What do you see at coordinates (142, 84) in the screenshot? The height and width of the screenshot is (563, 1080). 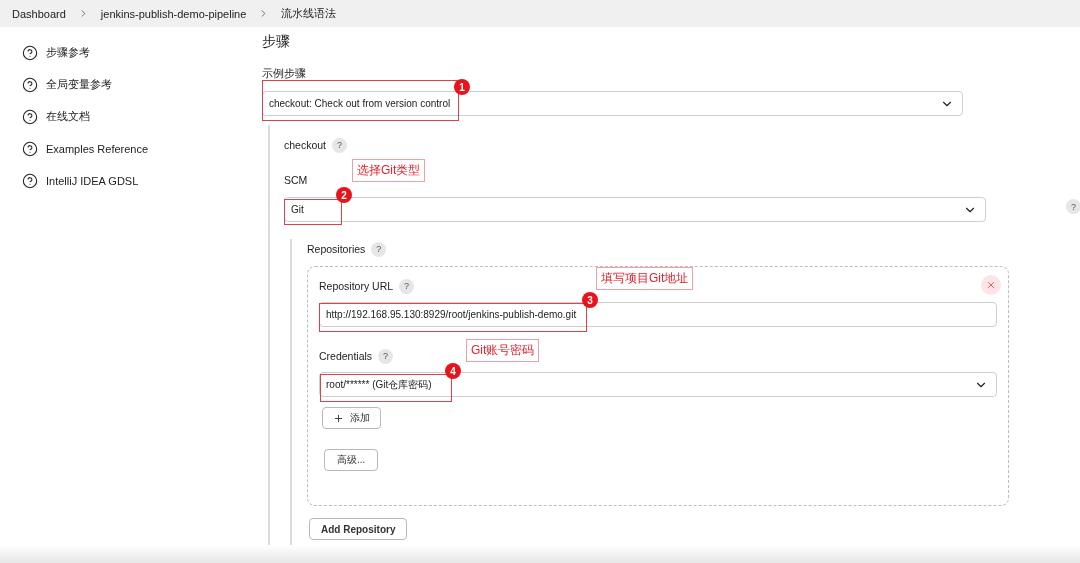 I see `sidebar-link: 全局变量参考` at bounding box center [142, 84].